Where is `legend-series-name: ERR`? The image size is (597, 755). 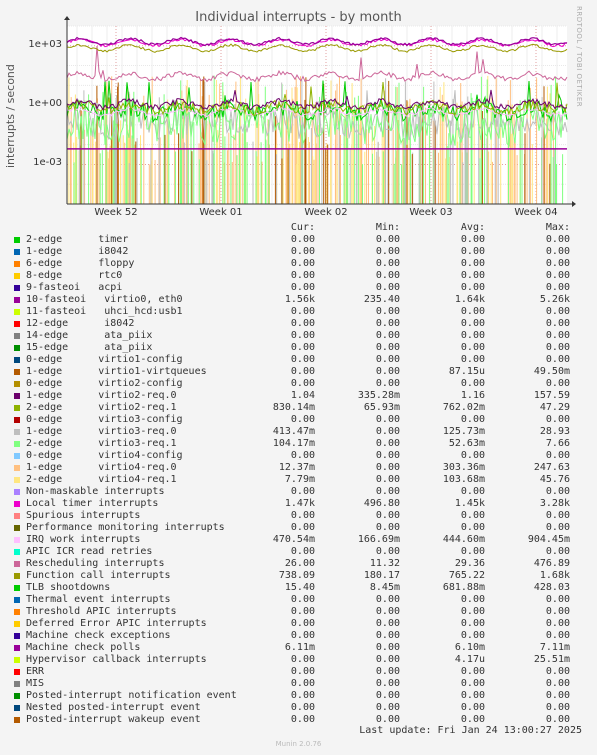
legend-series-name: ERR is located at coordinates (35, 671).